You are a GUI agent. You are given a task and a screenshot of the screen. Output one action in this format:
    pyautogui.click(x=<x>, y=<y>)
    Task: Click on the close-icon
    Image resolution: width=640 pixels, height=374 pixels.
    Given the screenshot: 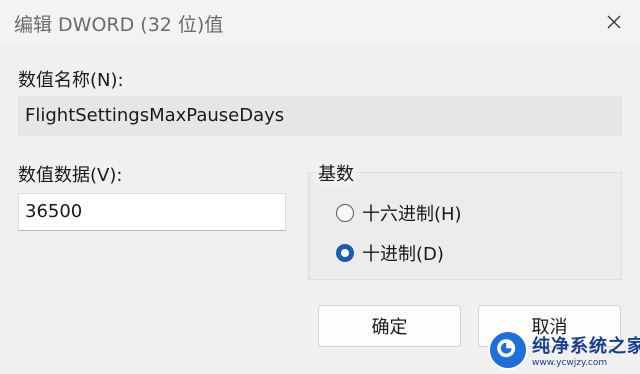 What is the action you would take?
    pyautogui.click(x=614, y=22)
    